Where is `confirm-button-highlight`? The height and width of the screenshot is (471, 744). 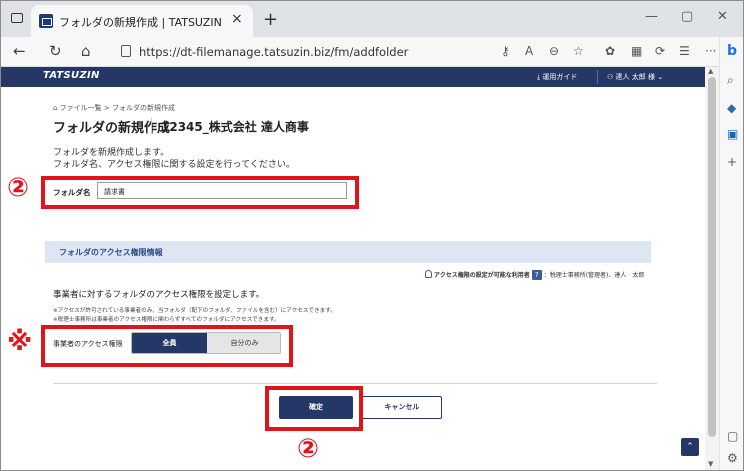
confirm-button-highlight is located at coordinates (314, 408).